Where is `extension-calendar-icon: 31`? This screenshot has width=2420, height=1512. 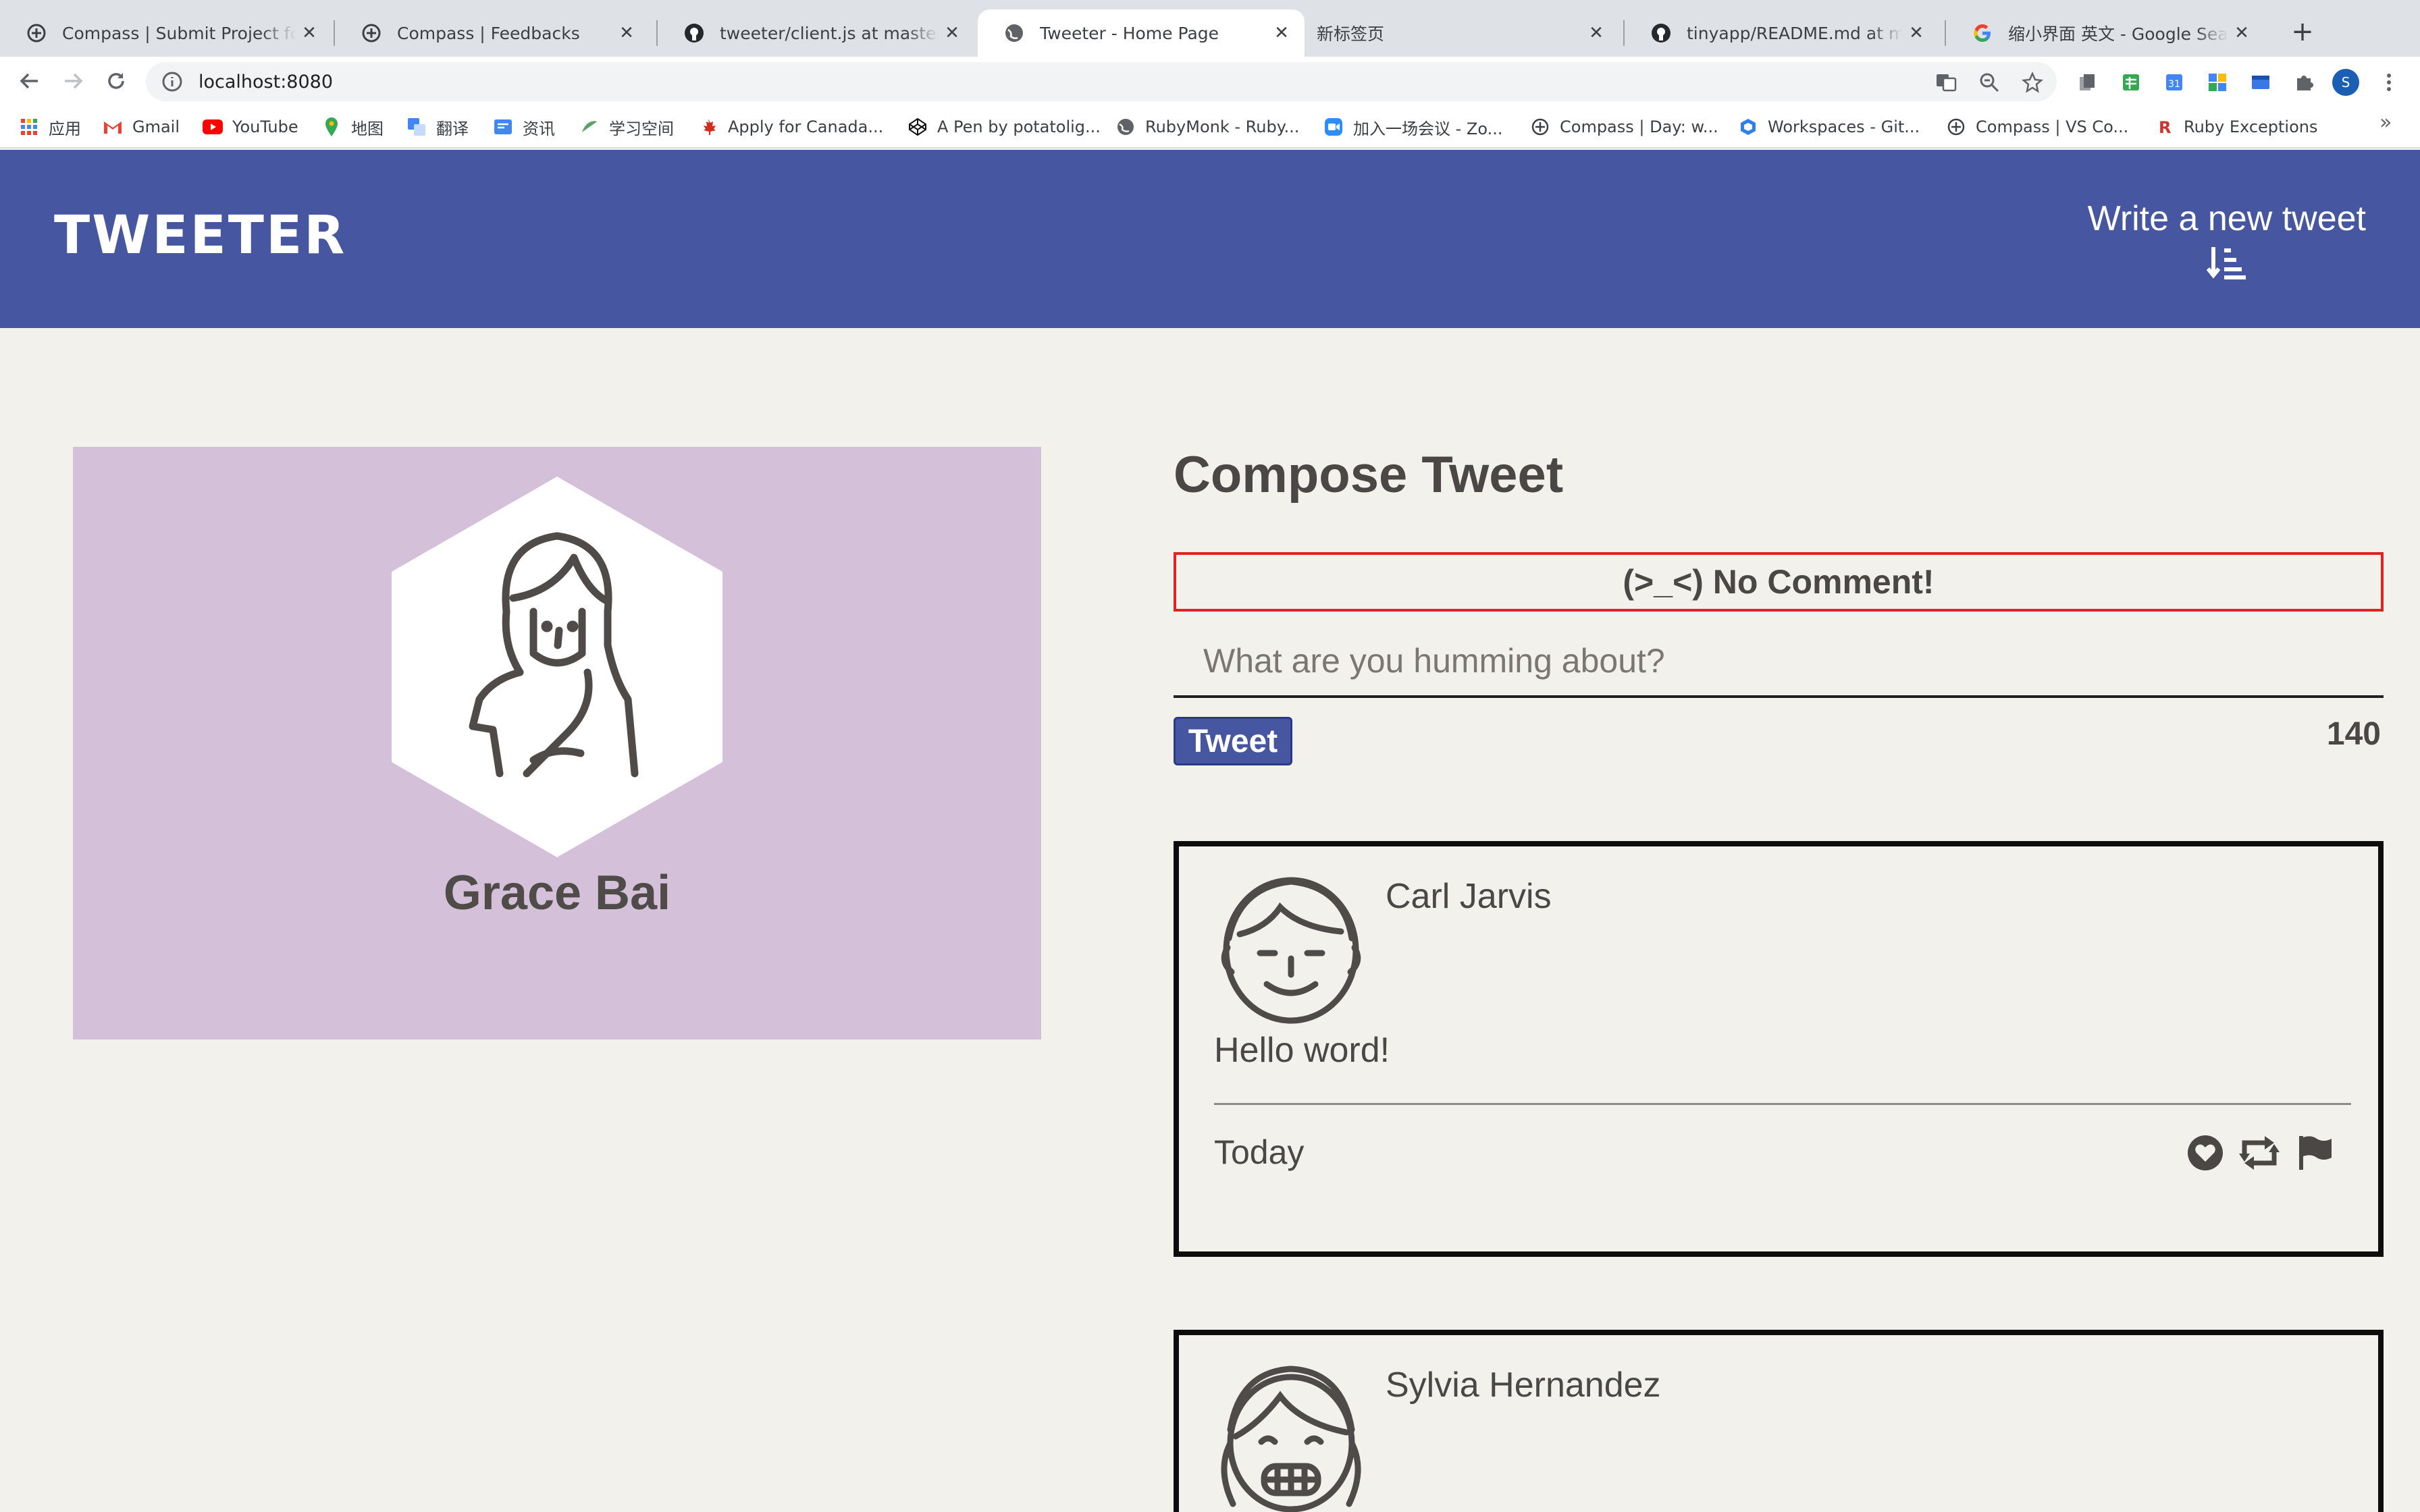
extension-calendar-icon: 31 is located at coordinates (2174, 82).